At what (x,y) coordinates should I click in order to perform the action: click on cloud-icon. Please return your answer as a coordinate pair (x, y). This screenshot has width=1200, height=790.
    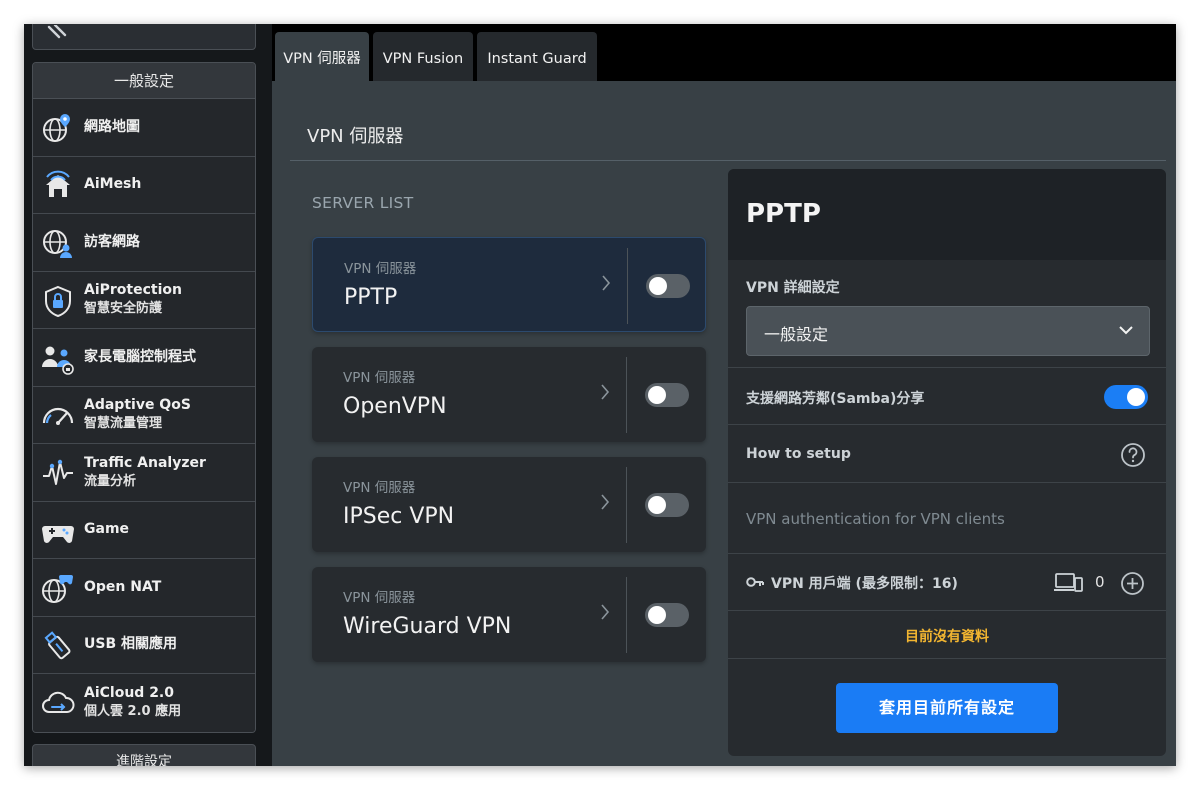
    Looking at the image, I should click on (58, 702).